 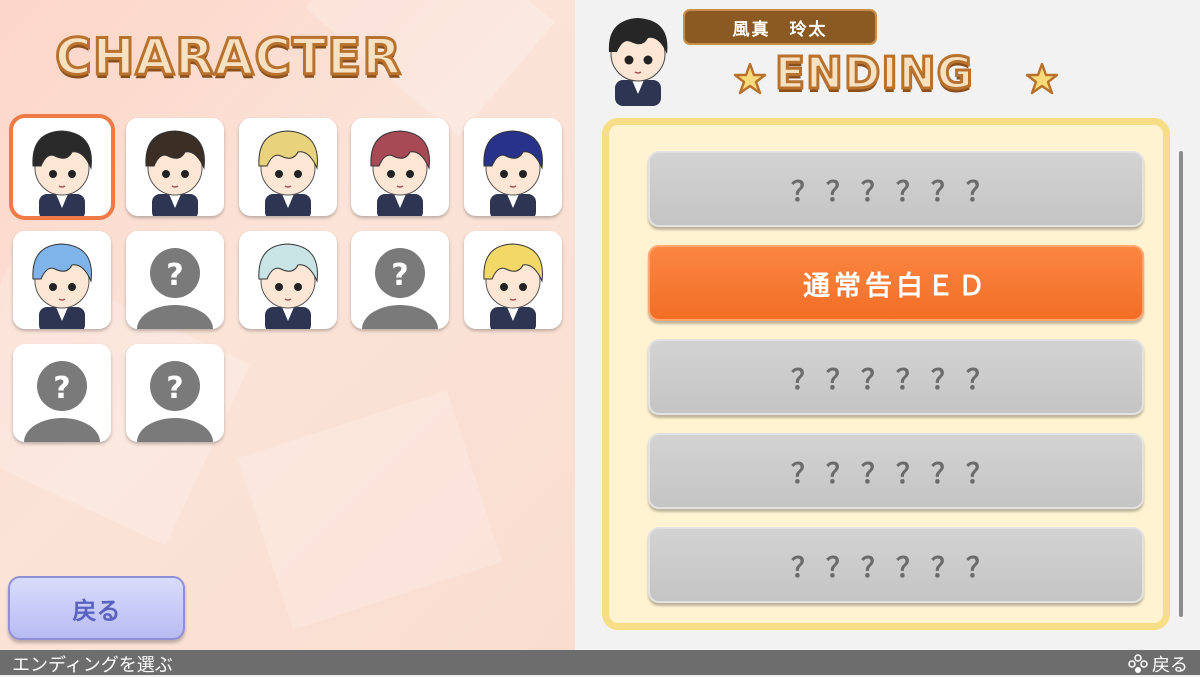 I want to click on character-title: CHARACTER, so click(x=228, y=57).